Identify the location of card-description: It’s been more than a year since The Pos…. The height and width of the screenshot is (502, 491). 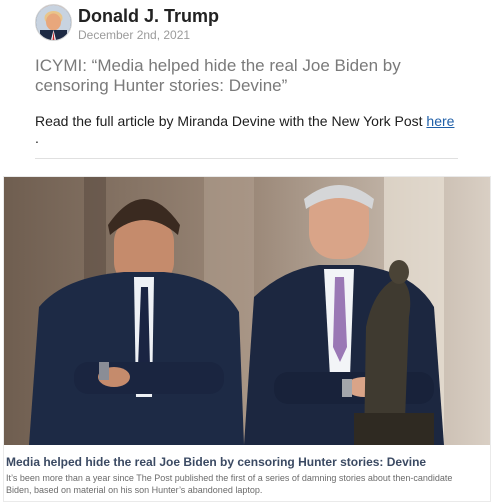
(229, 484).